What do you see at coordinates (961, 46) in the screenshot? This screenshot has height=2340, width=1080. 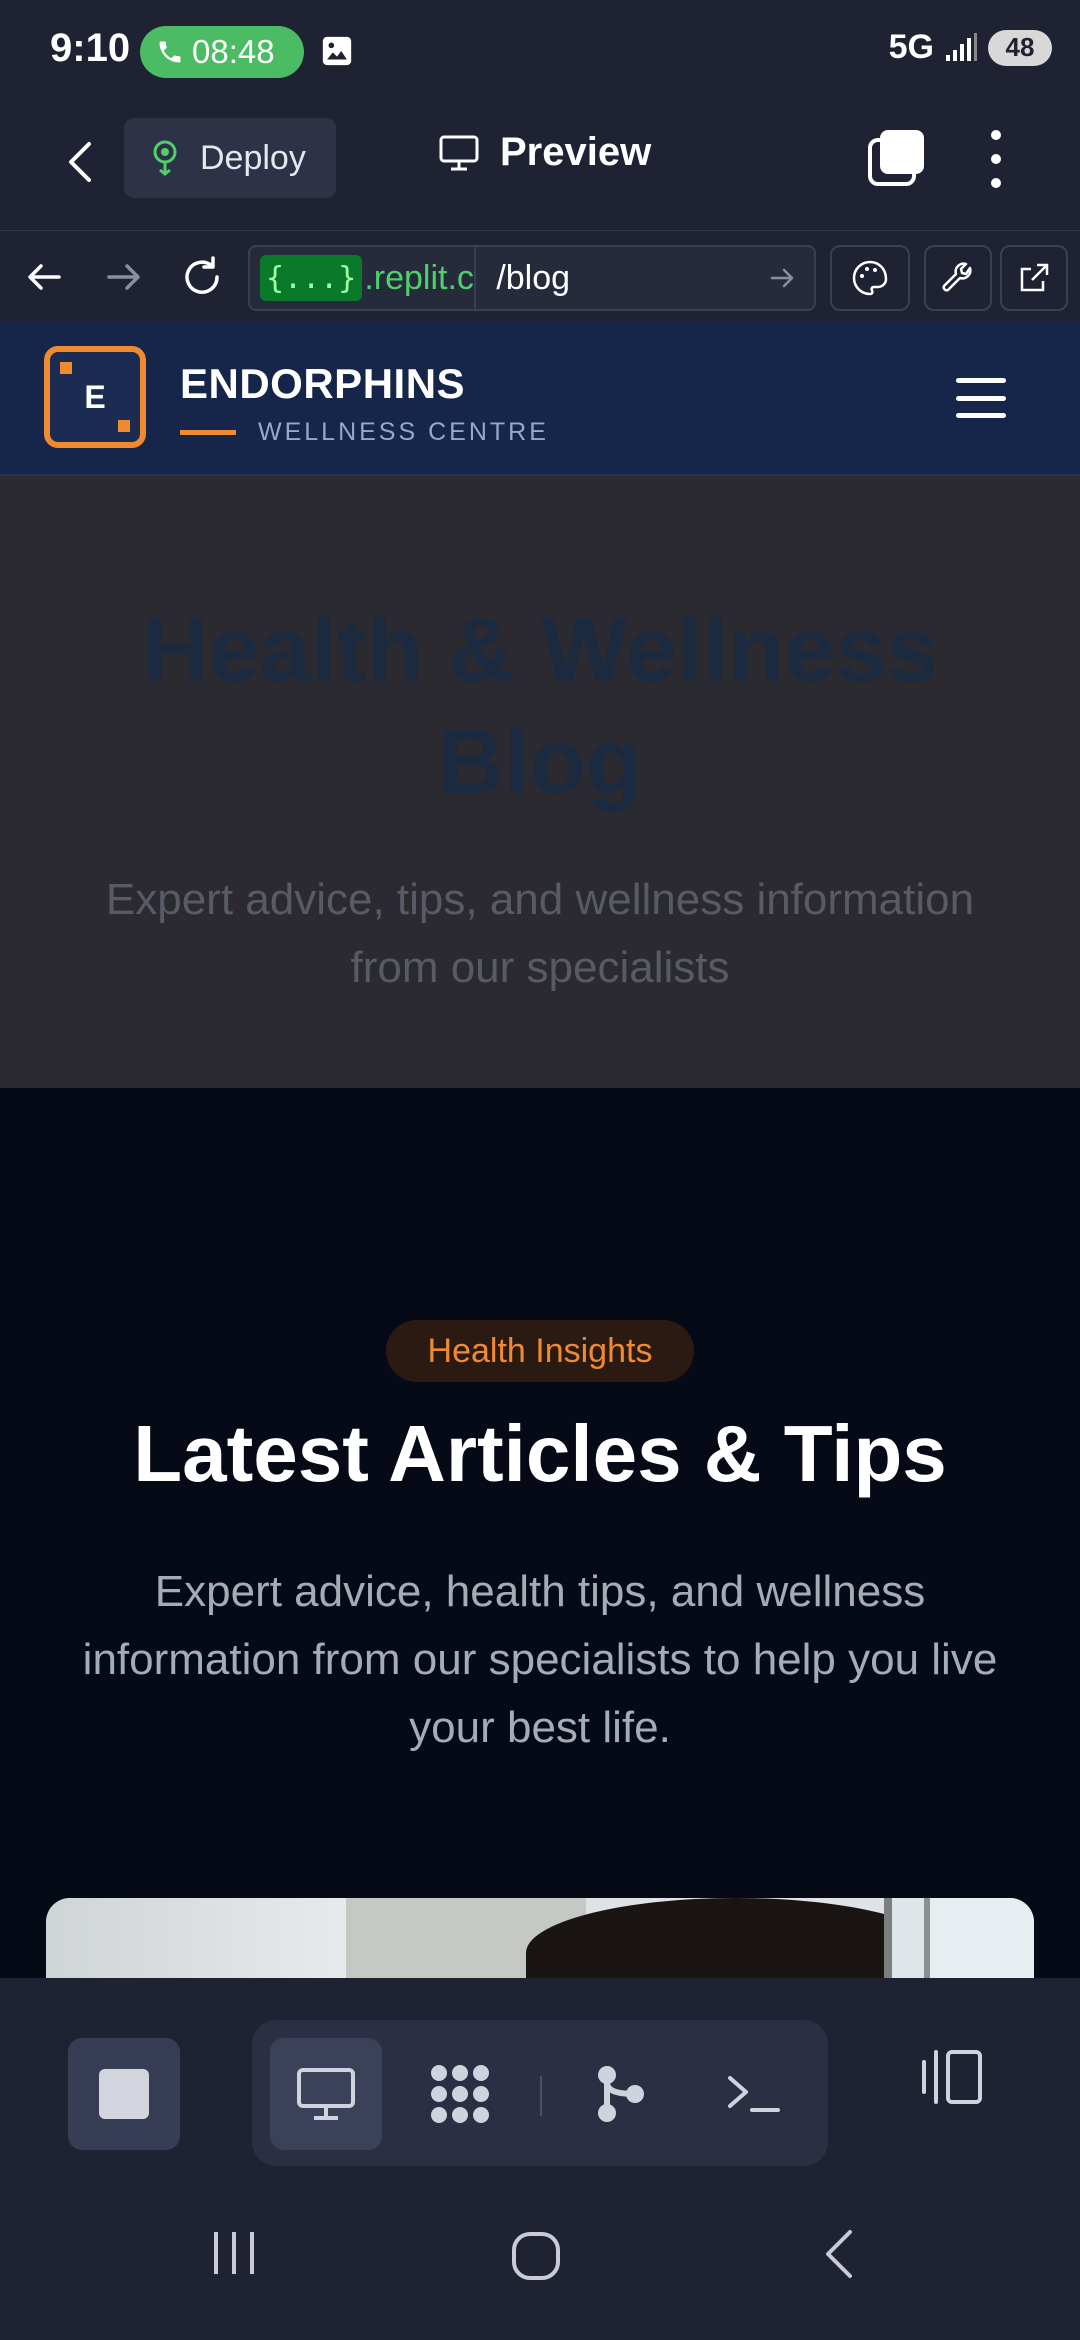 I see `signal-icon` at bounding box center [961, 46].